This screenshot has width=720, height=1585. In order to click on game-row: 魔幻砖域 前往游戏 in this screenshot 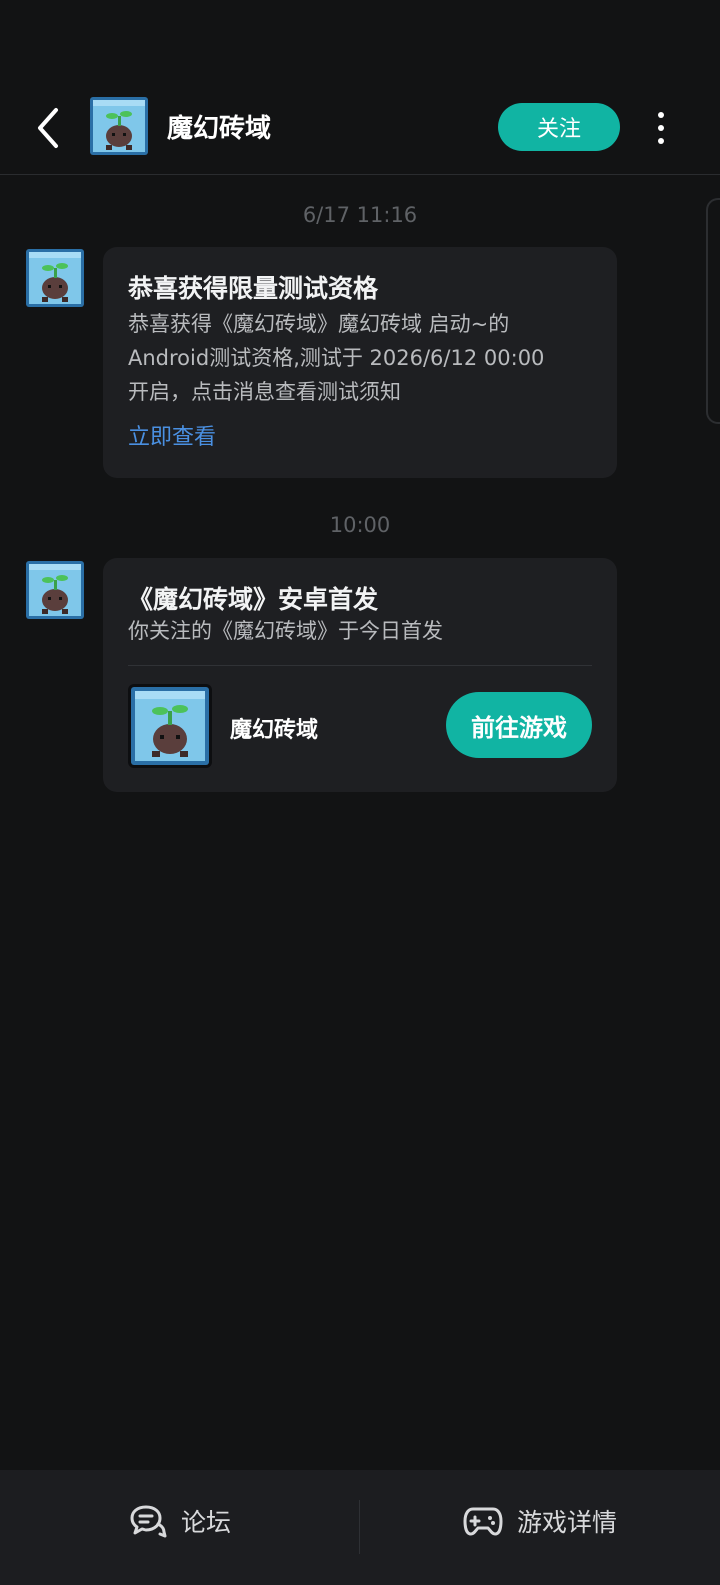, I will do `click(360, 726)`.